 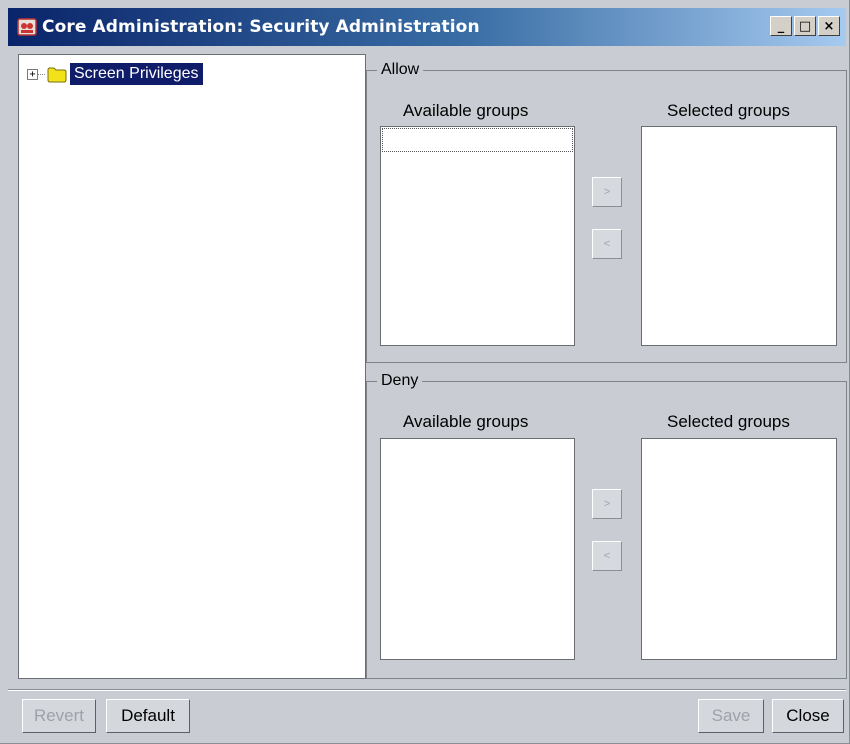 I want to click on allow-available-list, so click(x=477, y=236).